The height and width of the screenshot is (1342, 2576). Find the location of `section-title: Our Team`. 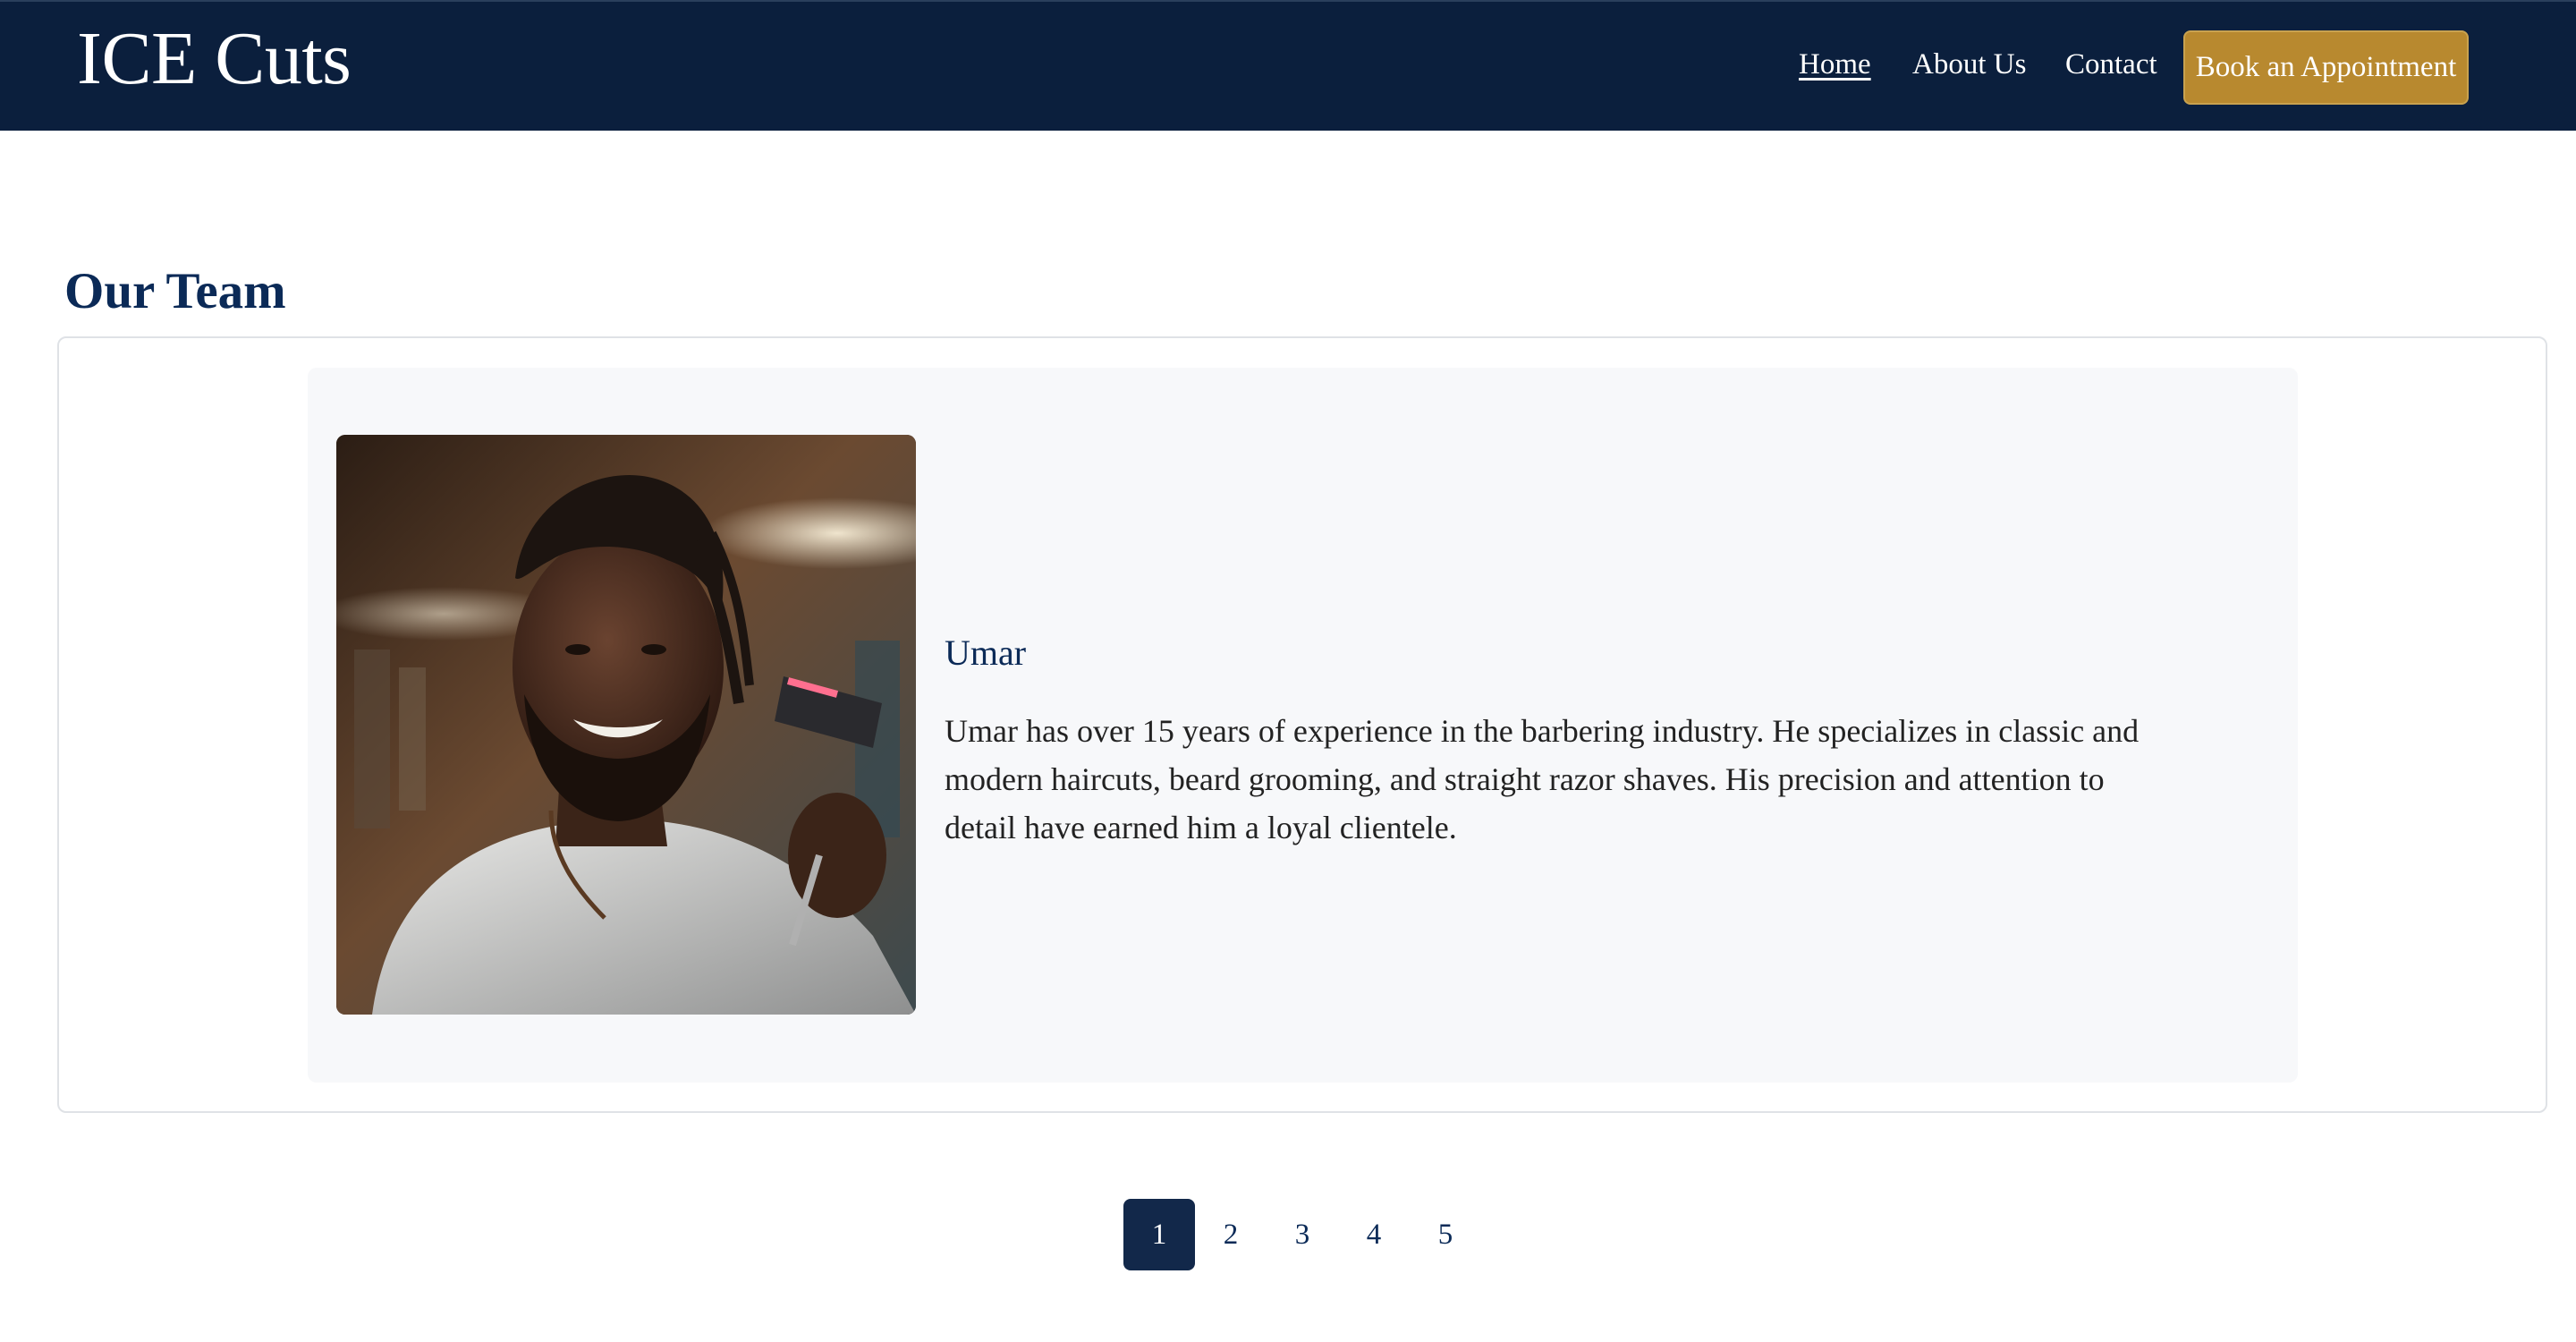

section-title: Our Team is located at coordinates (175, 291).